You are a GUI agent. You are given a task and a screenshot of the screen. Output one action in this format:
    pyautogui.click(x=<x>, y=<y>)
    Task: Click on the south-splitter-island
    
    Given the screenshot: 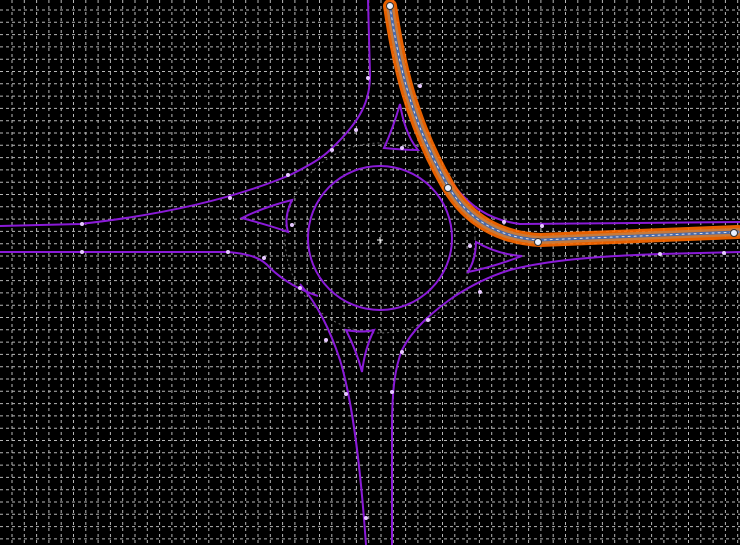 What is the action you would take?
    pyautogui.click(x=360, y=350)
    